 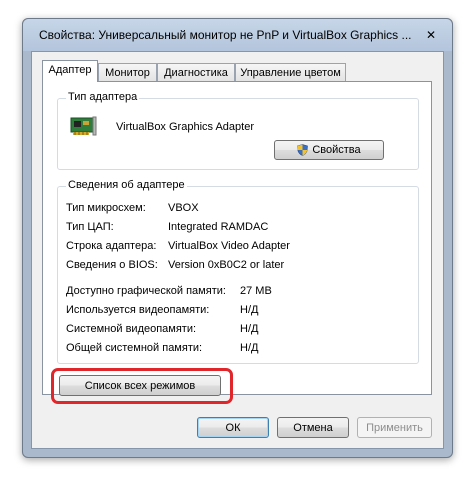 What do you see at coordinates (431, 35) in the screenshot?
I see `close-icon: ✕` at bounding box center [431, 35].